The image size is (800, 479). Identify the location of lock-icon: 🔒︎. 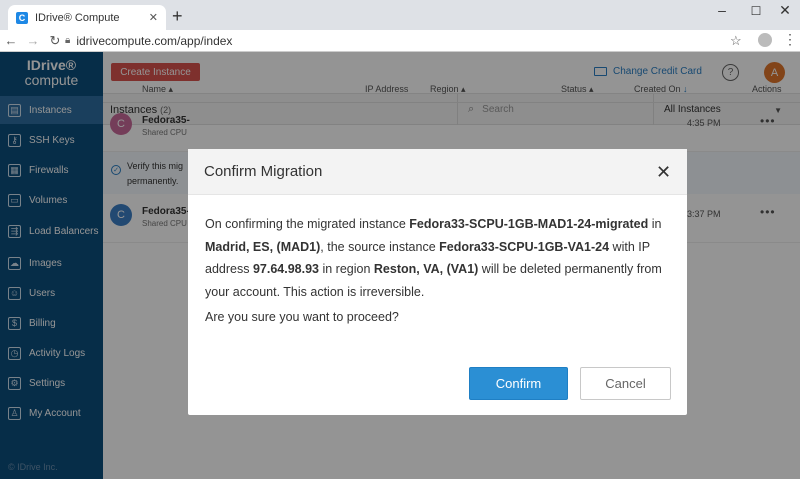
(68, 40).